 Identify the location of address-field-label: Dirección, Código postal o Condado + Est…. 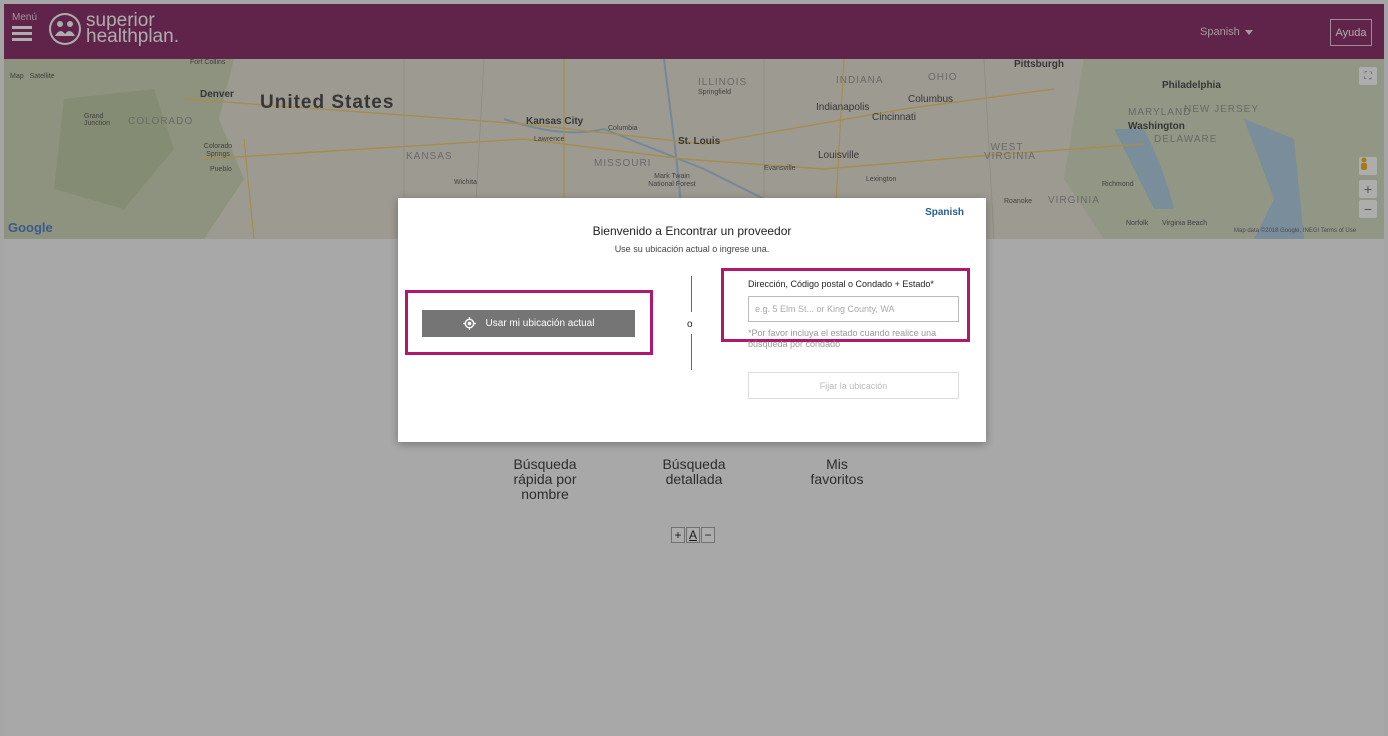
(841, 284).